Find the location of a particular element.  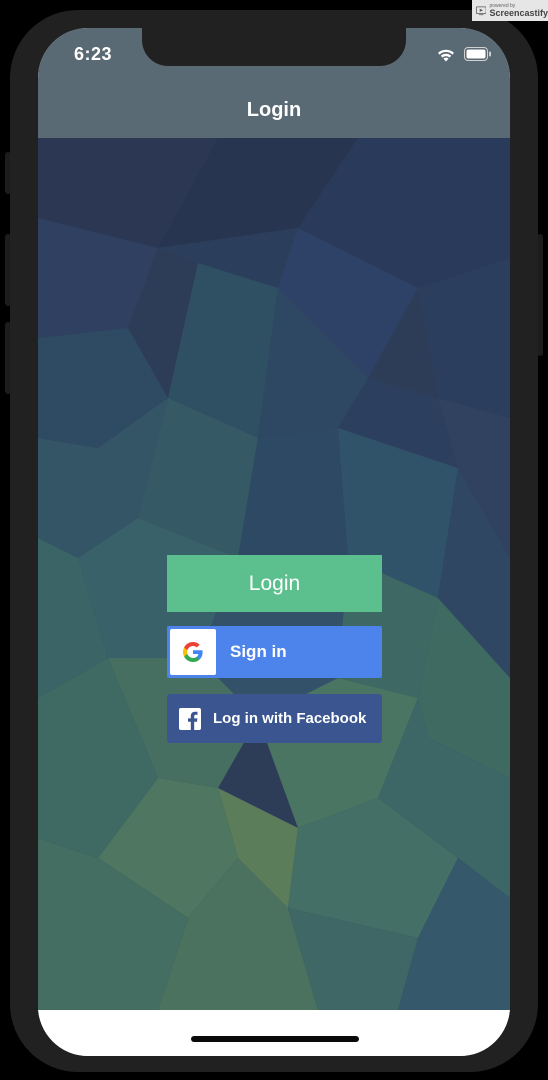

notch is located at coordinates (274, 47).